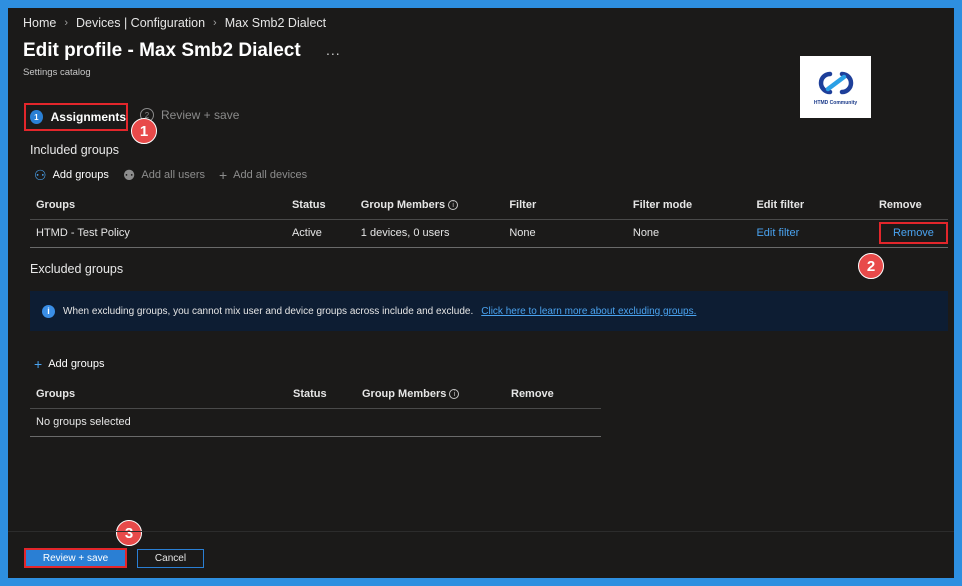  What do you see at coordinates (88, 117) in the screenshot?
I see `step-label: Assignments` at bounding box center [88, 117].